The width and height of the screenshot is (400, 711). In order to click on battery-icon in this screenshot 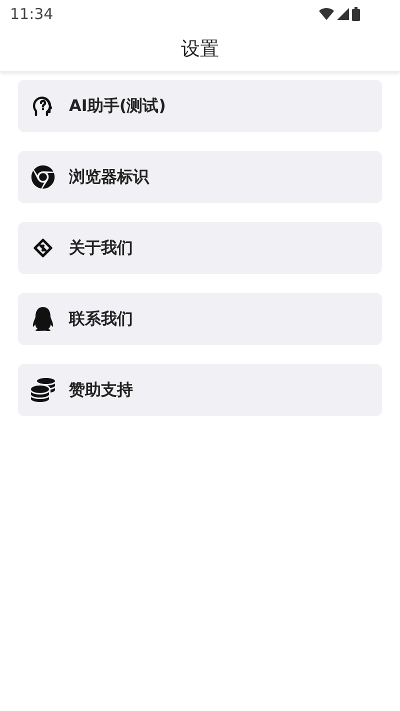, I will do `click(356, 14)`.